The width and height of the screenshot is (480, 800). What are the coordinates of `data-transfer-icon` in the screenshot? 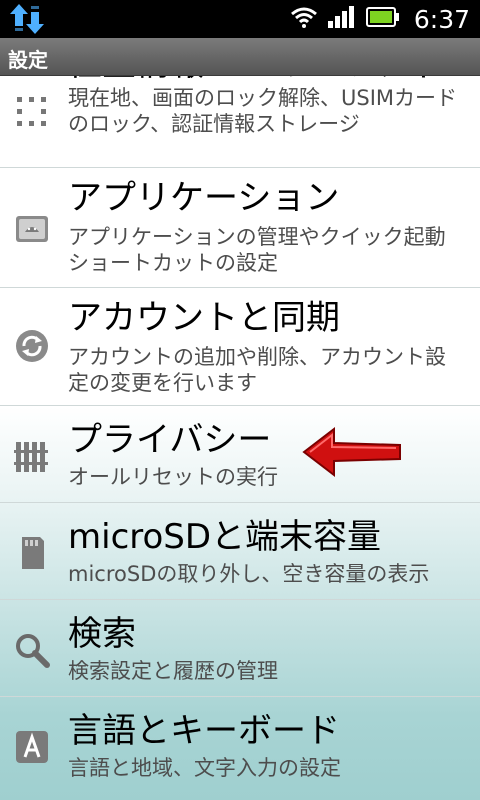 It's located at (27, 19).